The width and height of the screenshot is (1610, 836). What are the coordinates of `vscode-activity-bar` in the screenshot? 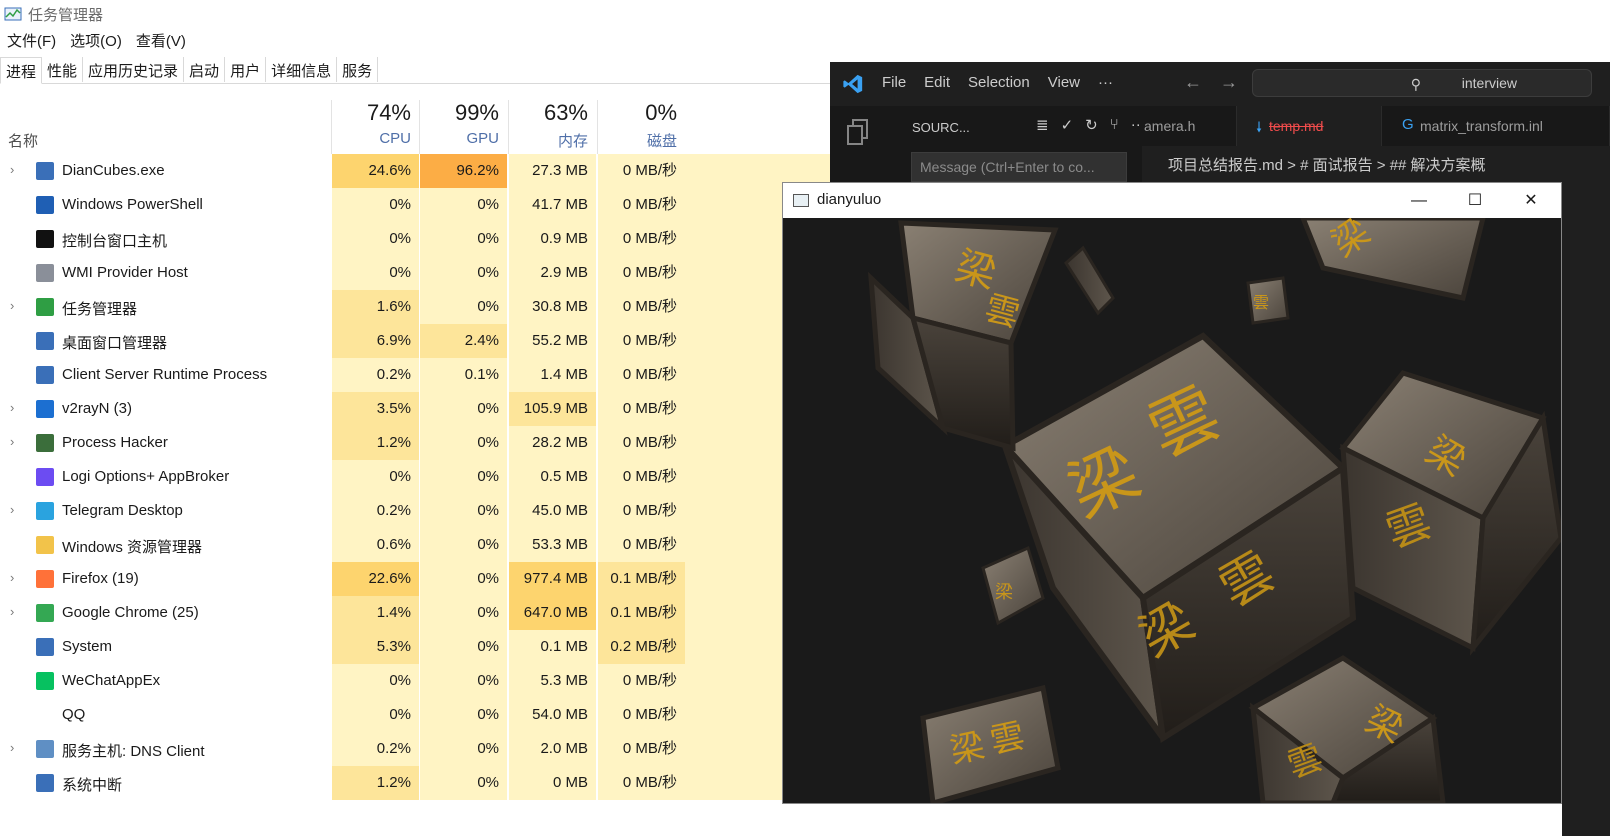 It's located at (858, 146).